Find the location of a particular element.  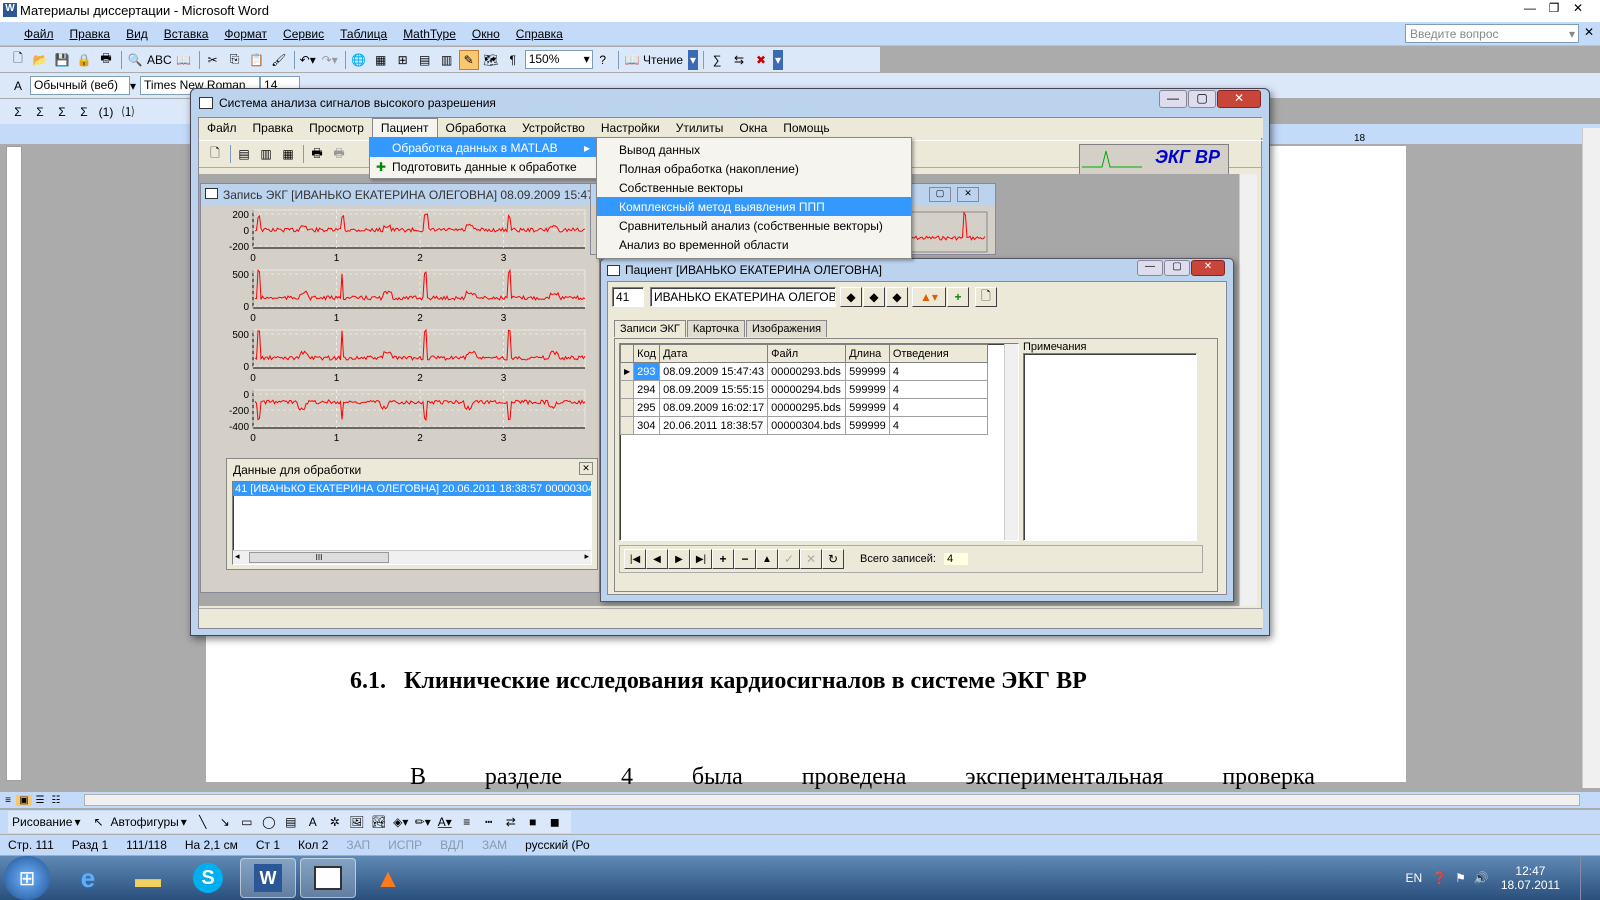

zoom-select: 150% ▾ is located at coordinates (558, 59).